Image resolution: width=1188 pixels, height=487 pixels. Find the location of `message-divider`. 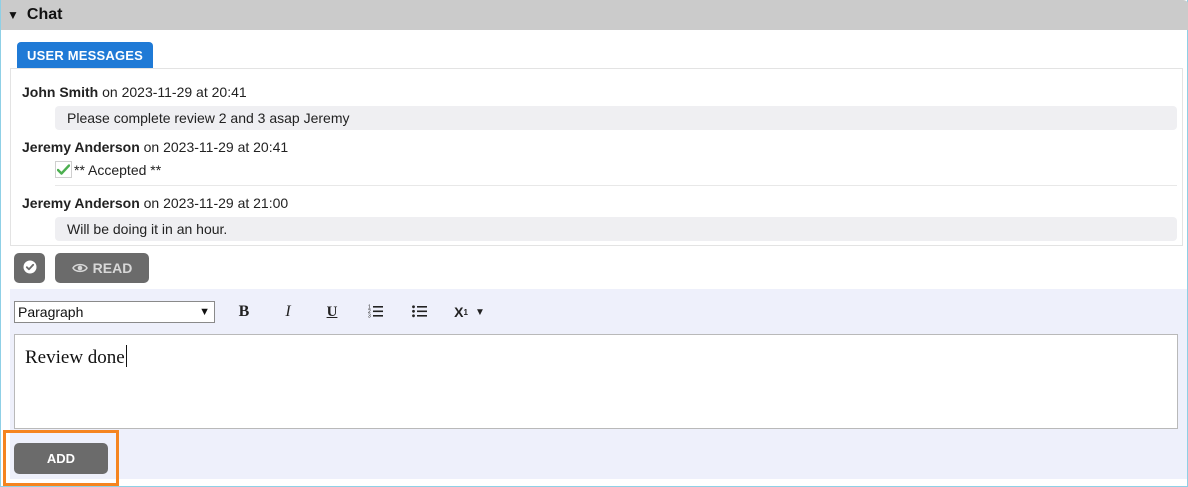

message-divider is located at coordinates (616, 185).